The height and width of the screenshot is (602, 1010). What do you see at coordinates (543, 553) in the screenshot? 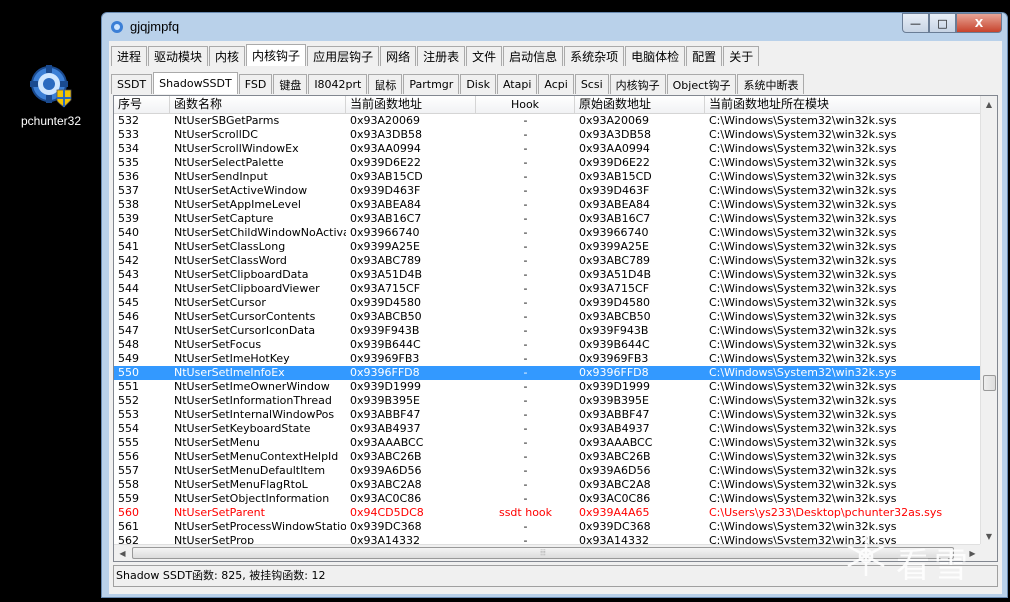
I see `horizontal-scroll-thumb: ⦙⦙⦙` at bounding box center [543, 553].